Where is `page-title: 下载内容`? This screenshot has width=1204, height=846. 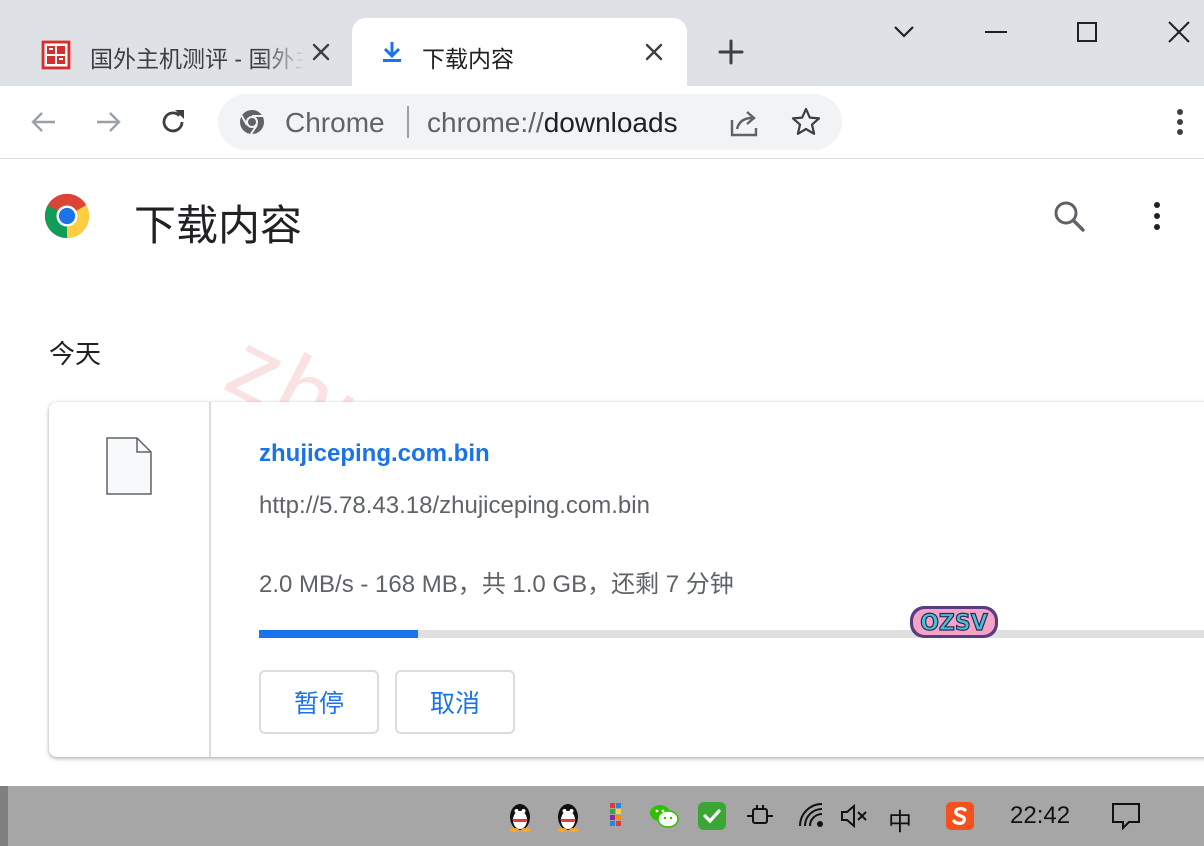 page-title: 下载内容 is located at coordinates (218, 225).